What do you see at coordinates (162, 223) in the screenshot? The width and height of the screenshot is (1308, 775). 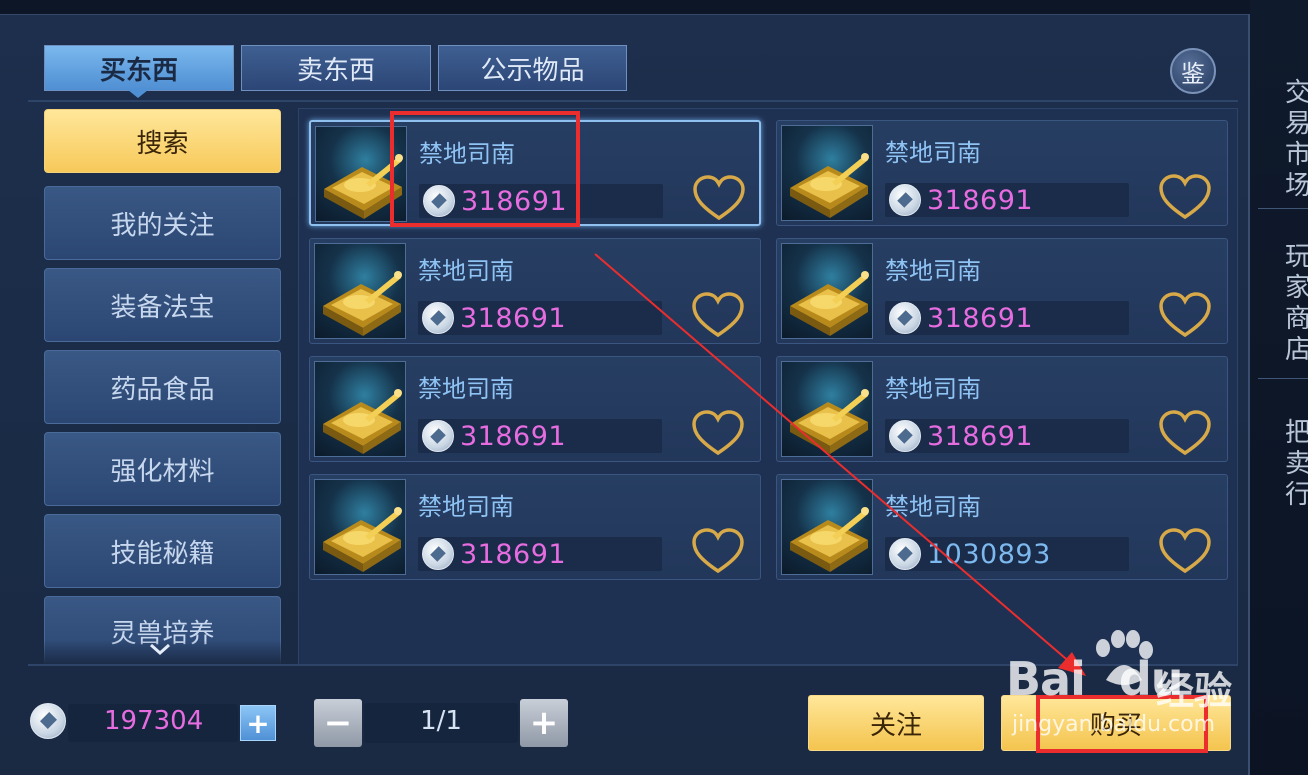 I see `sidebar-item-my-follows: 我的关注` at bounding box center [162, 223].